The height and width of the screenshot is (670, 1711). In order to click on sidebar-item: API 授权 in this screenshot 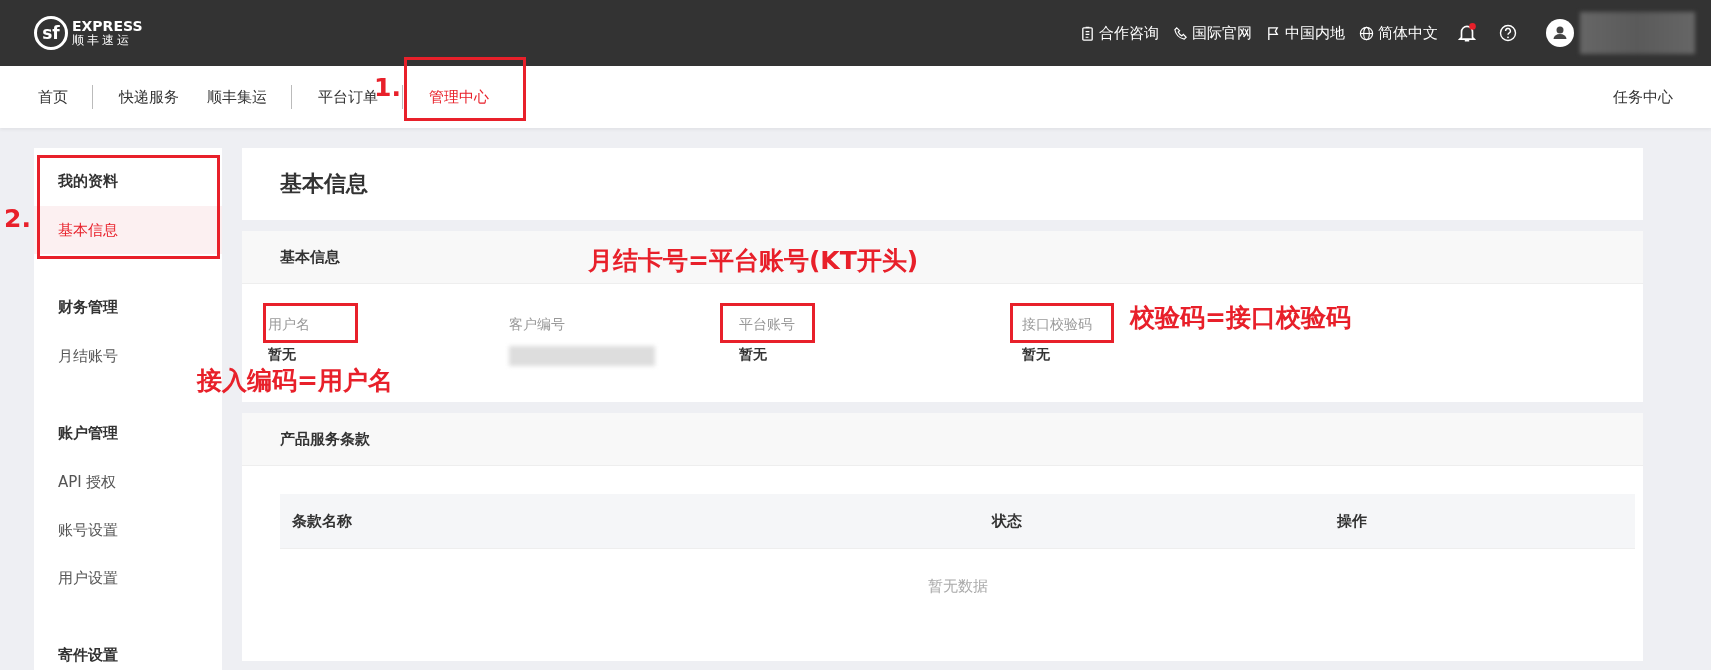, I will do `click(128, 482)`.